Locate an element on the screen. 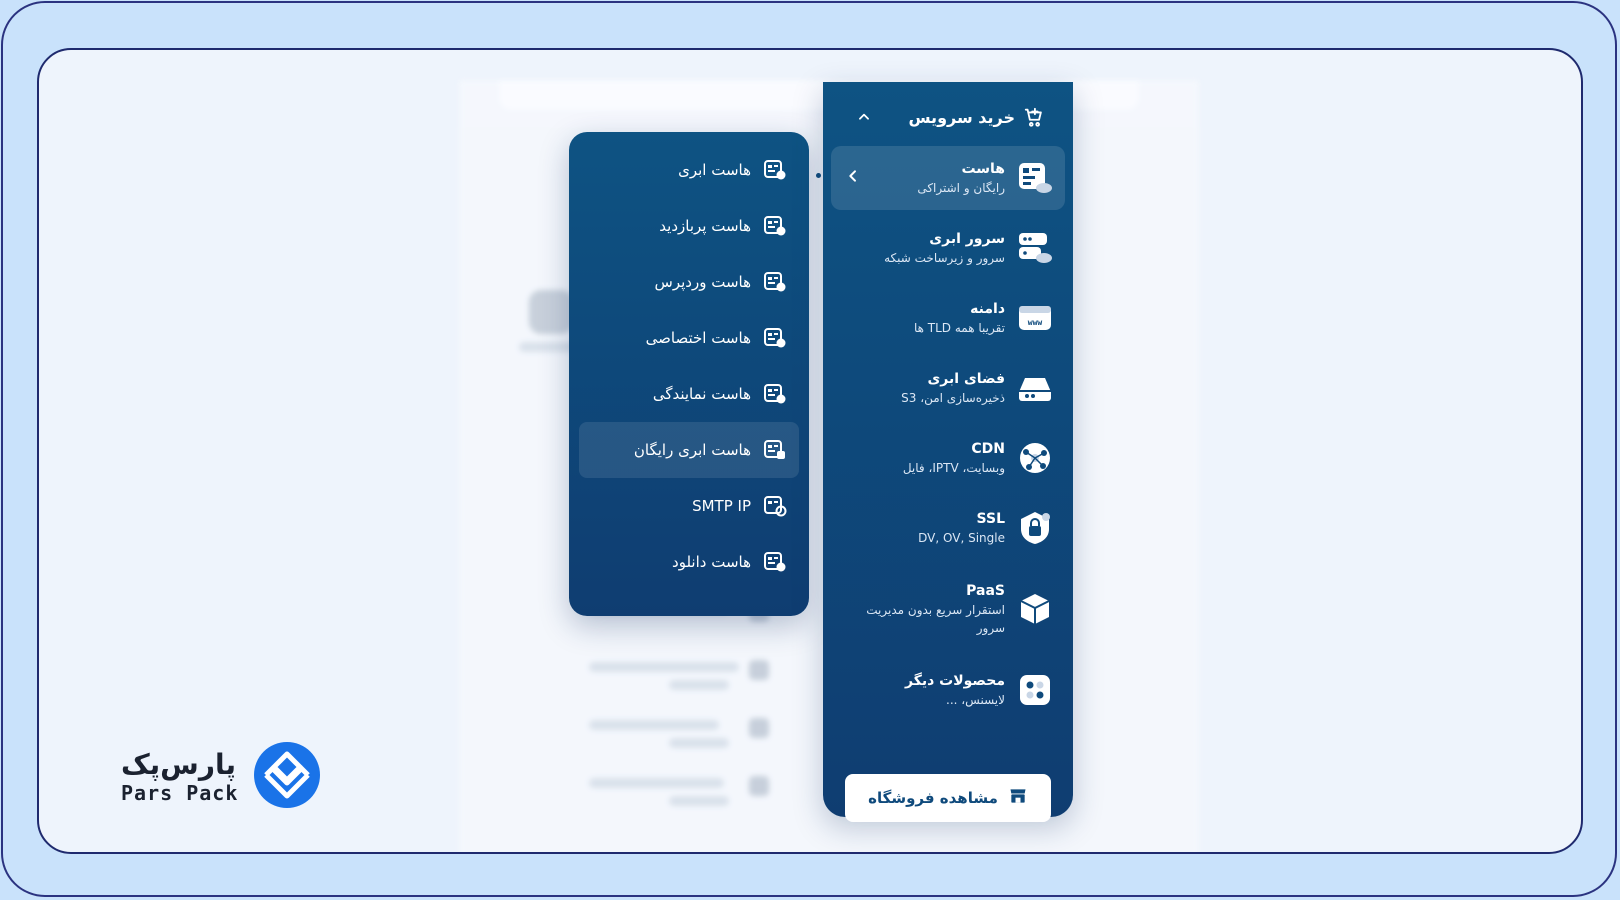 The height and width of the screenshot is (900, 1620). menu-item-title: PaaS is located at coordinates (985, 591).